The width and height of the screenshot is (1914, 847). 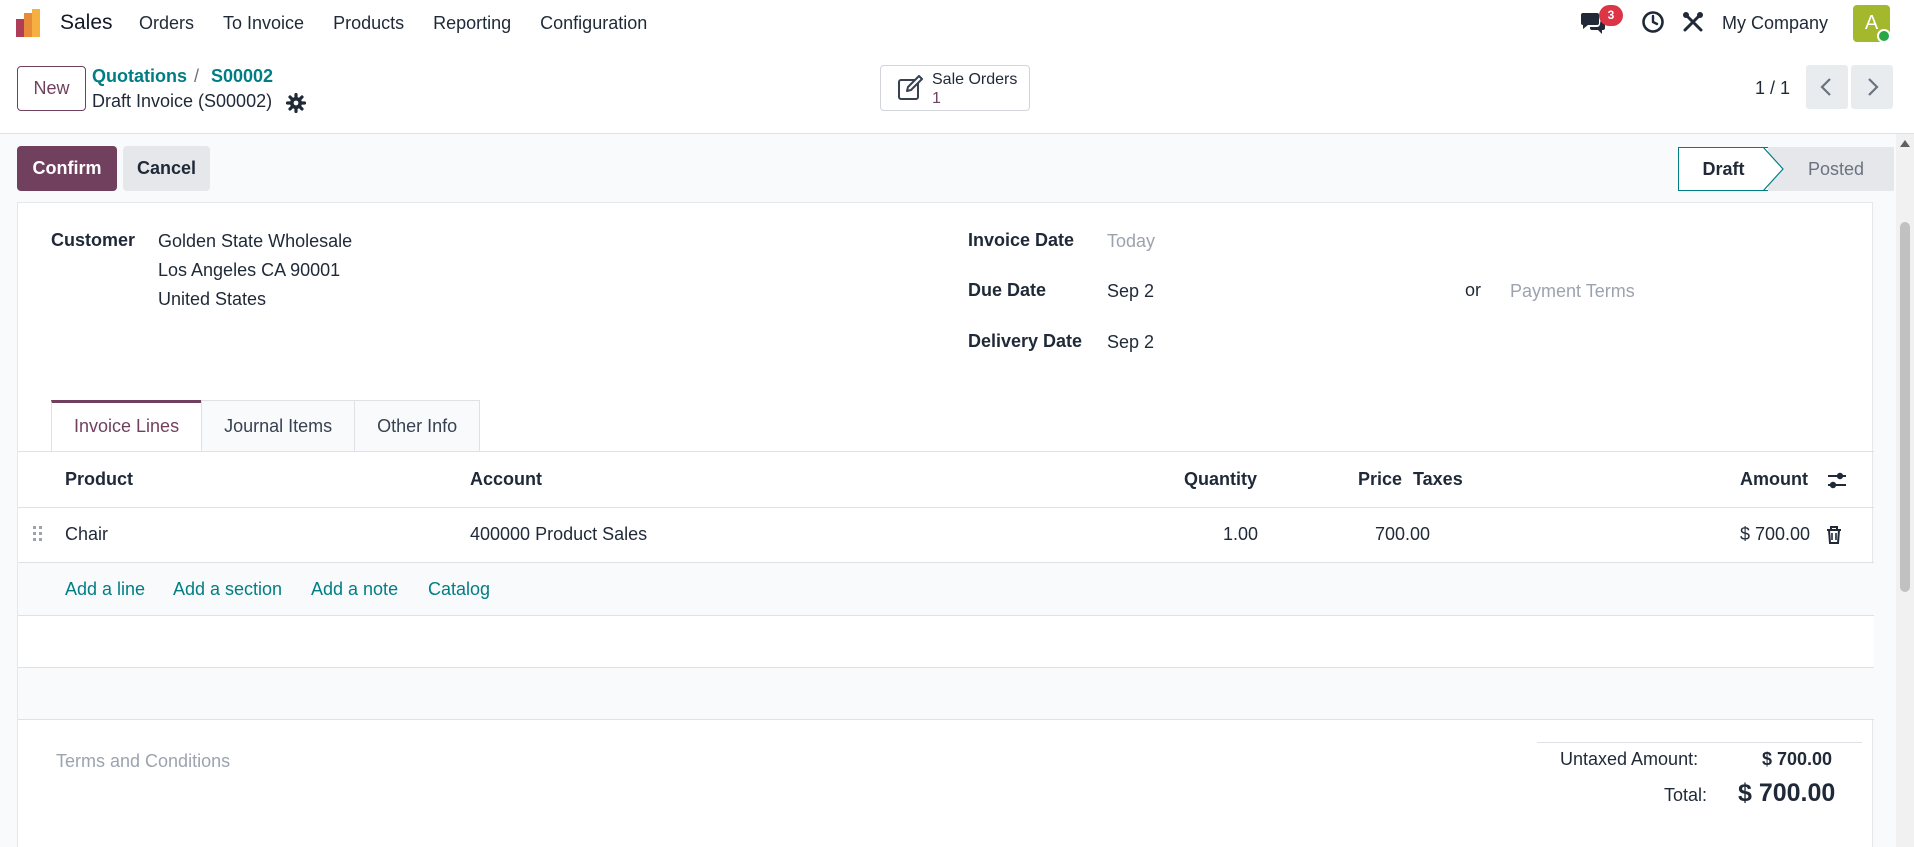 I want to click on tab-other-info: Other Info, so click(x=417, y=426).